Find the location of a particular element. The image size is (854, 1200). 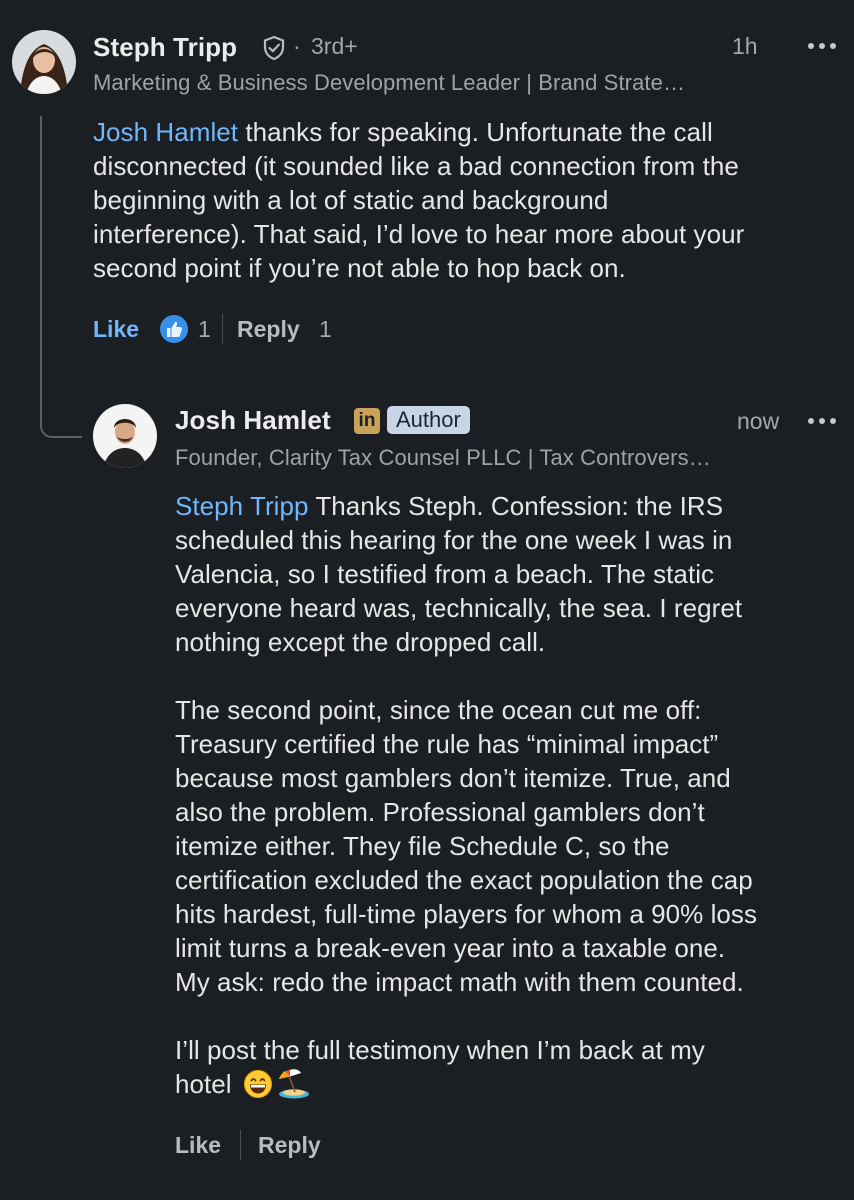

mention-steph-tripp: Steph Tripp is located at coordinates (242, 506).